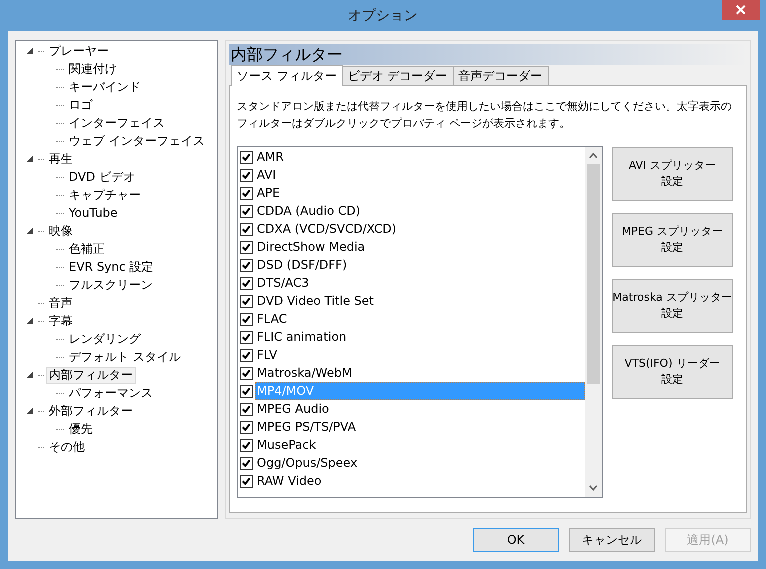 The width and height of the screenshot is (766, 569). What do you see at coordinates (67, 447) in the screenshot?
I see `tree-item: その他` at bounding box center [67, 447].